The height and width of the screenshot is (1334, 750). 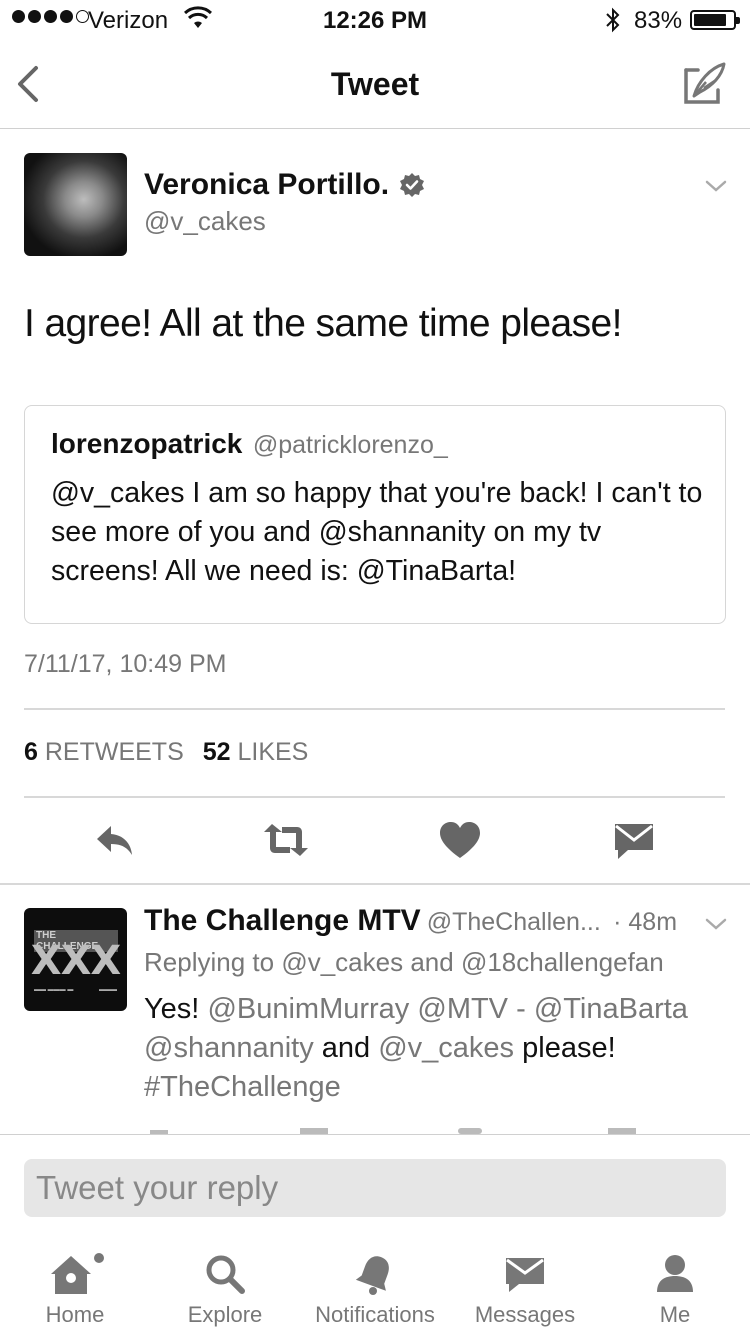 I want to click on reply-text-segment: Yes!, so click(x=172, y=1009).